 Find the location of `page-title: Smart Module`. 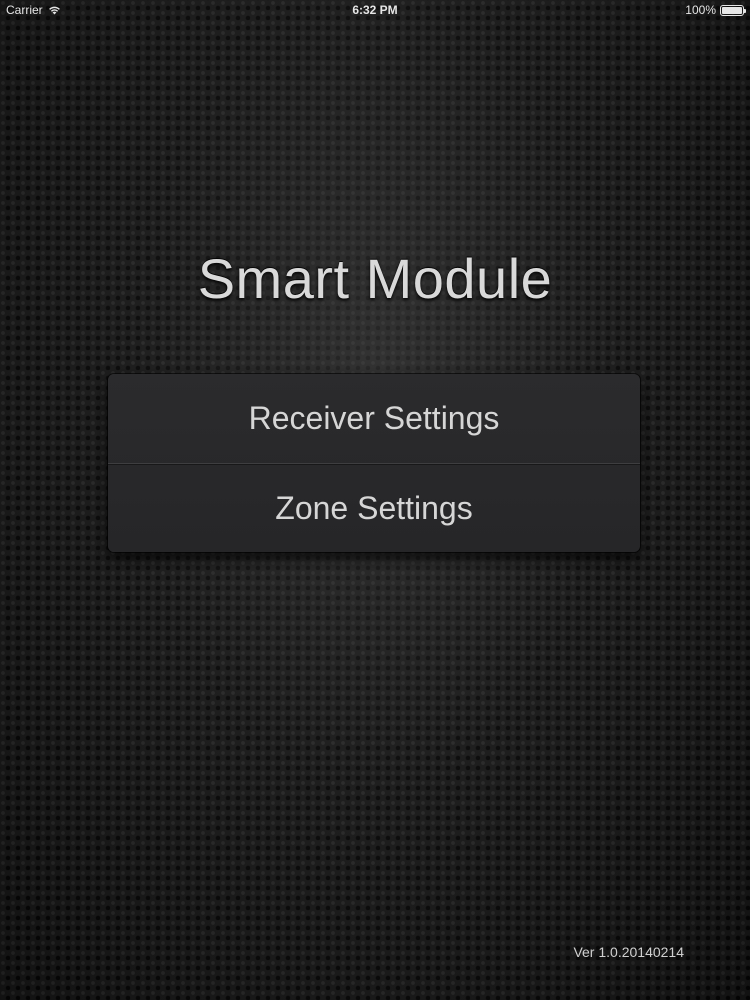

page-title: Smart Module is located at coordinates (375, 278).